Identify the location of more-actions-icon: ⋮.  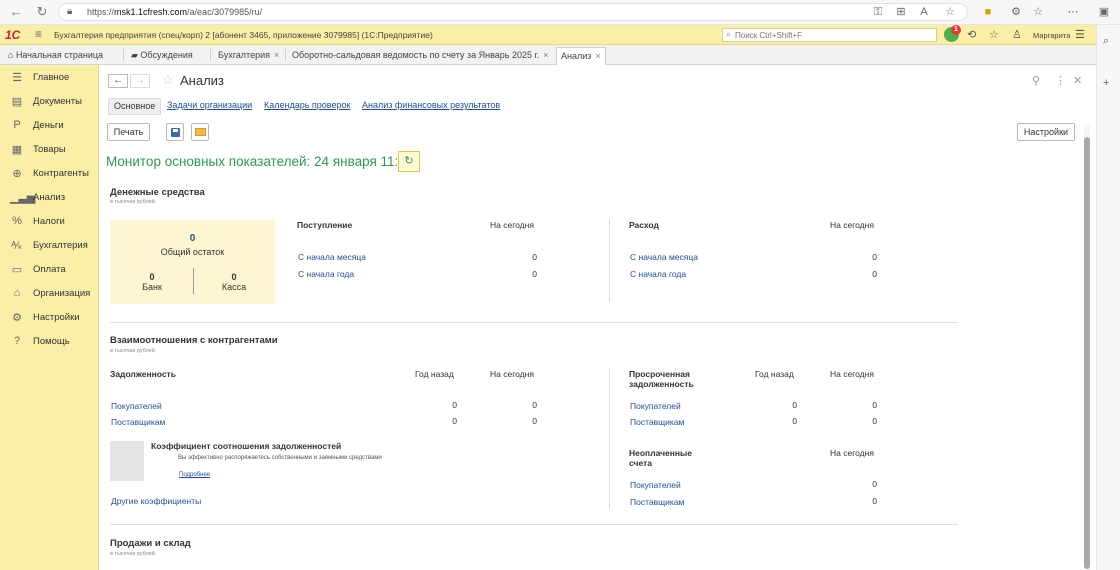
(1060, 80).